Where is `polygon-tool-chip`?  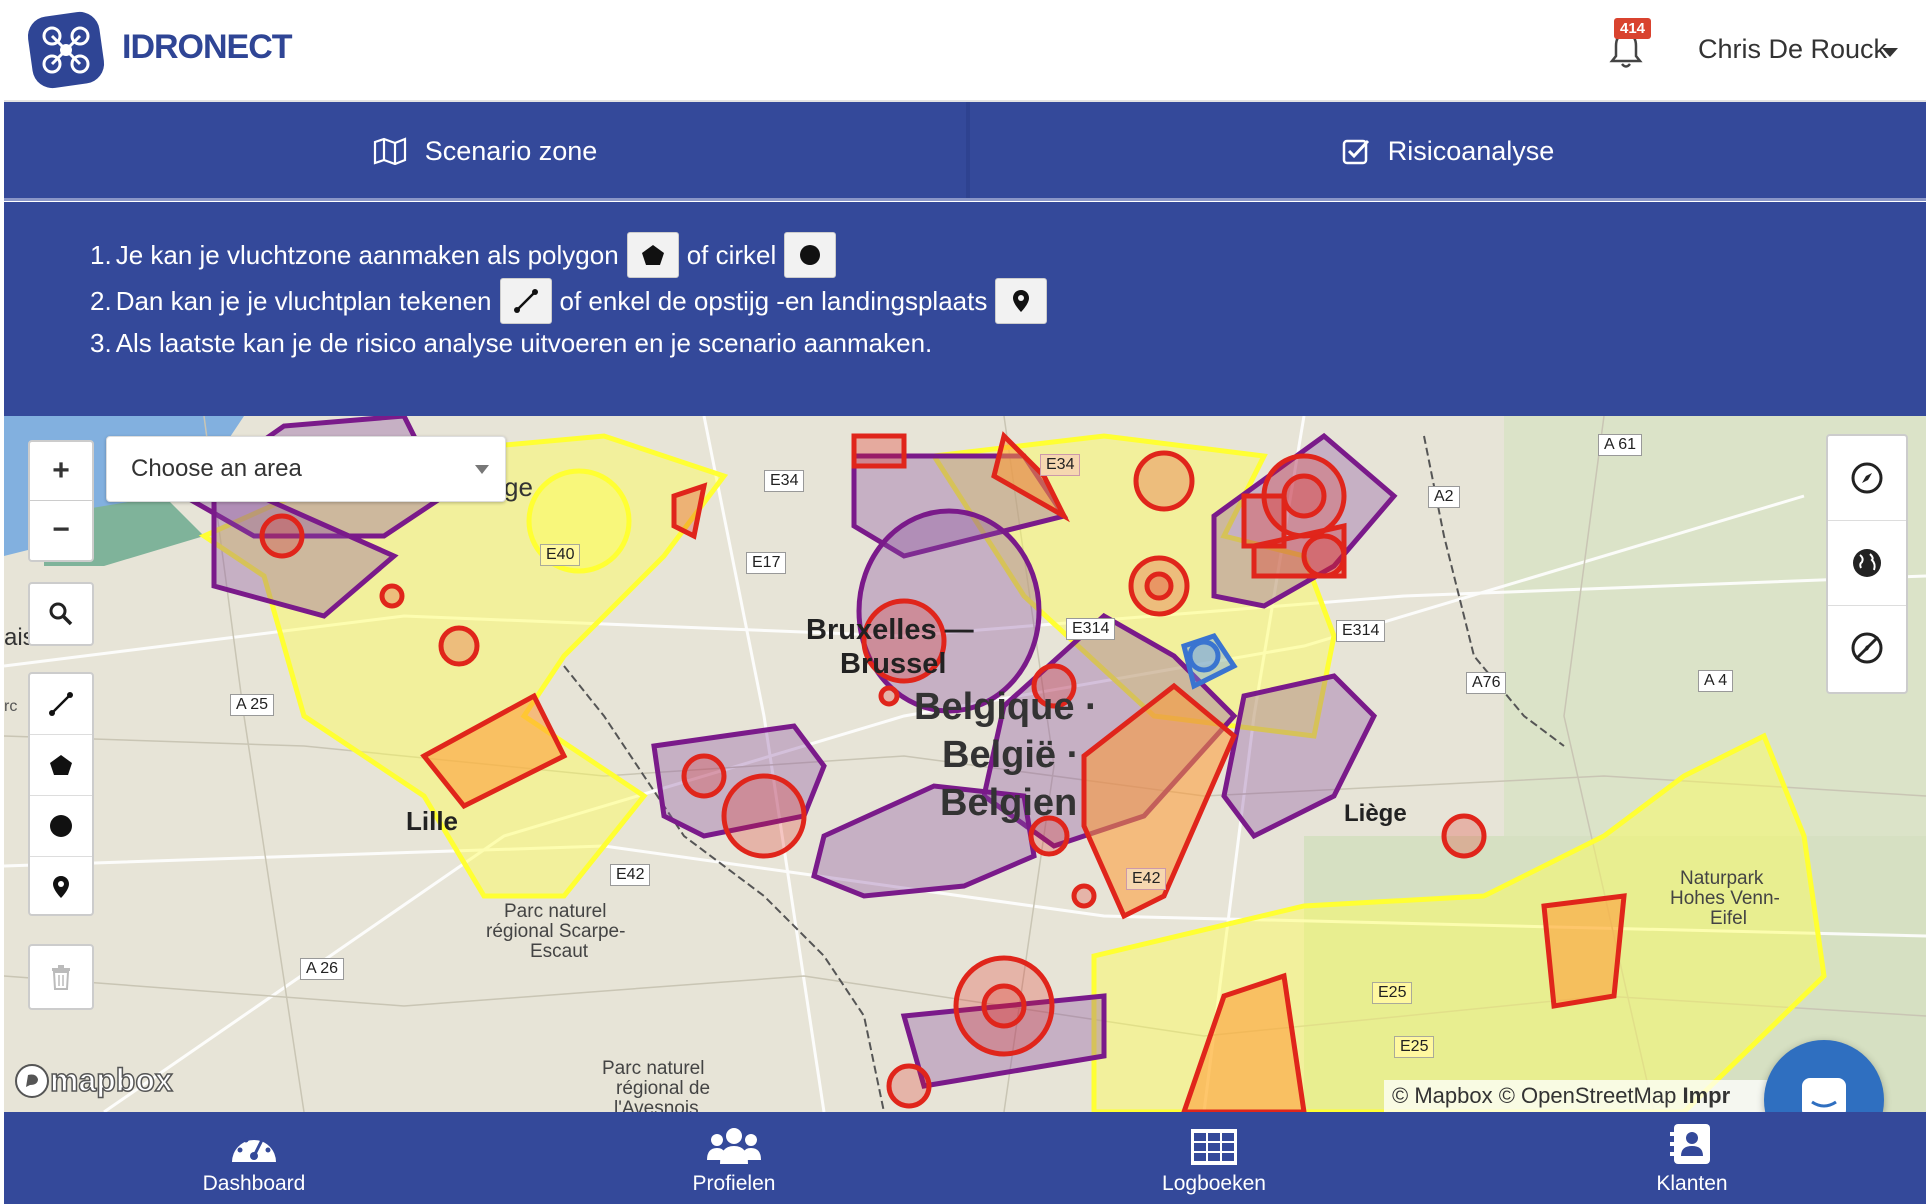 polygon-tool-chip is located at coordinates (652, 255).